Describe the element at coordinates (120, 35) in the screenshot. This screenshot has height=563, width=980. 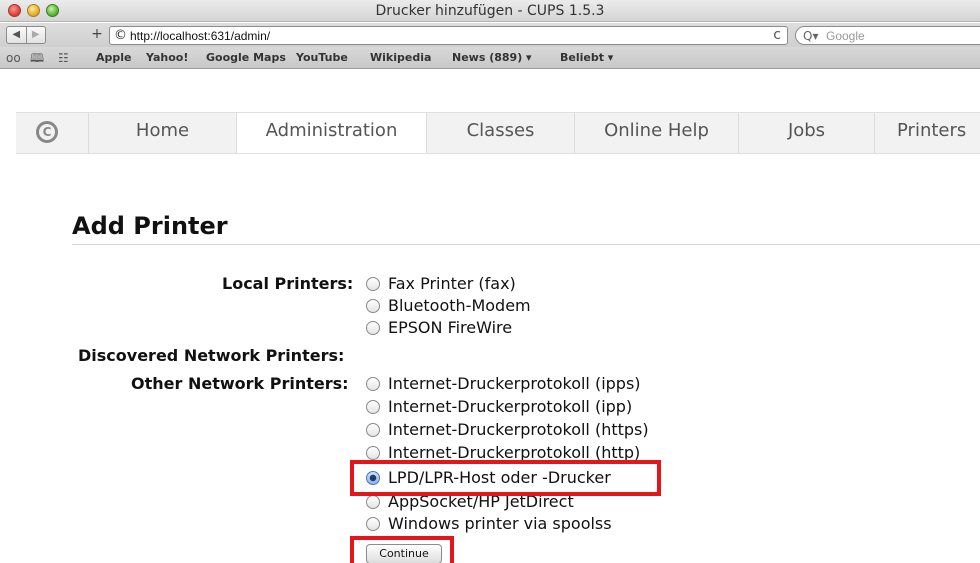
I see `cups-favicon-icon: ©` at that location.